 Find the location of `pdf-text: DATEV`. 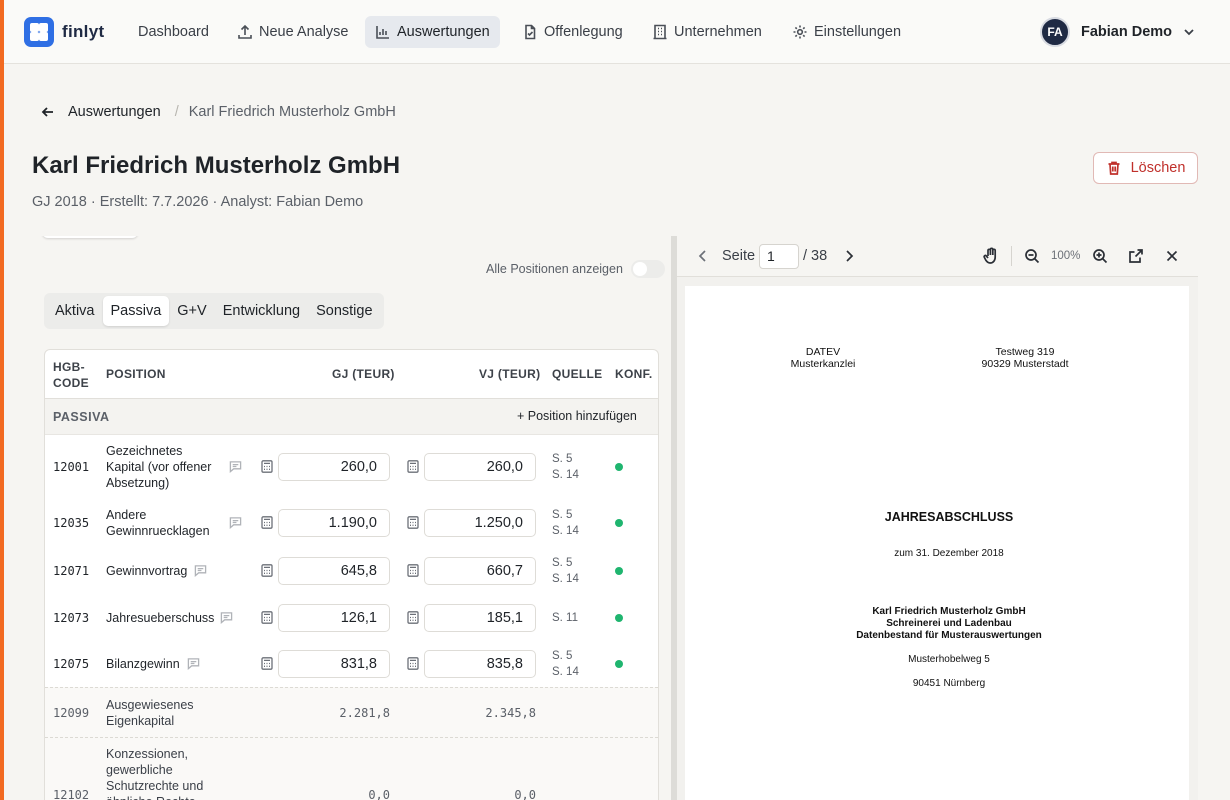

pdf-text: DATEV is located at coordinates (823, 352).